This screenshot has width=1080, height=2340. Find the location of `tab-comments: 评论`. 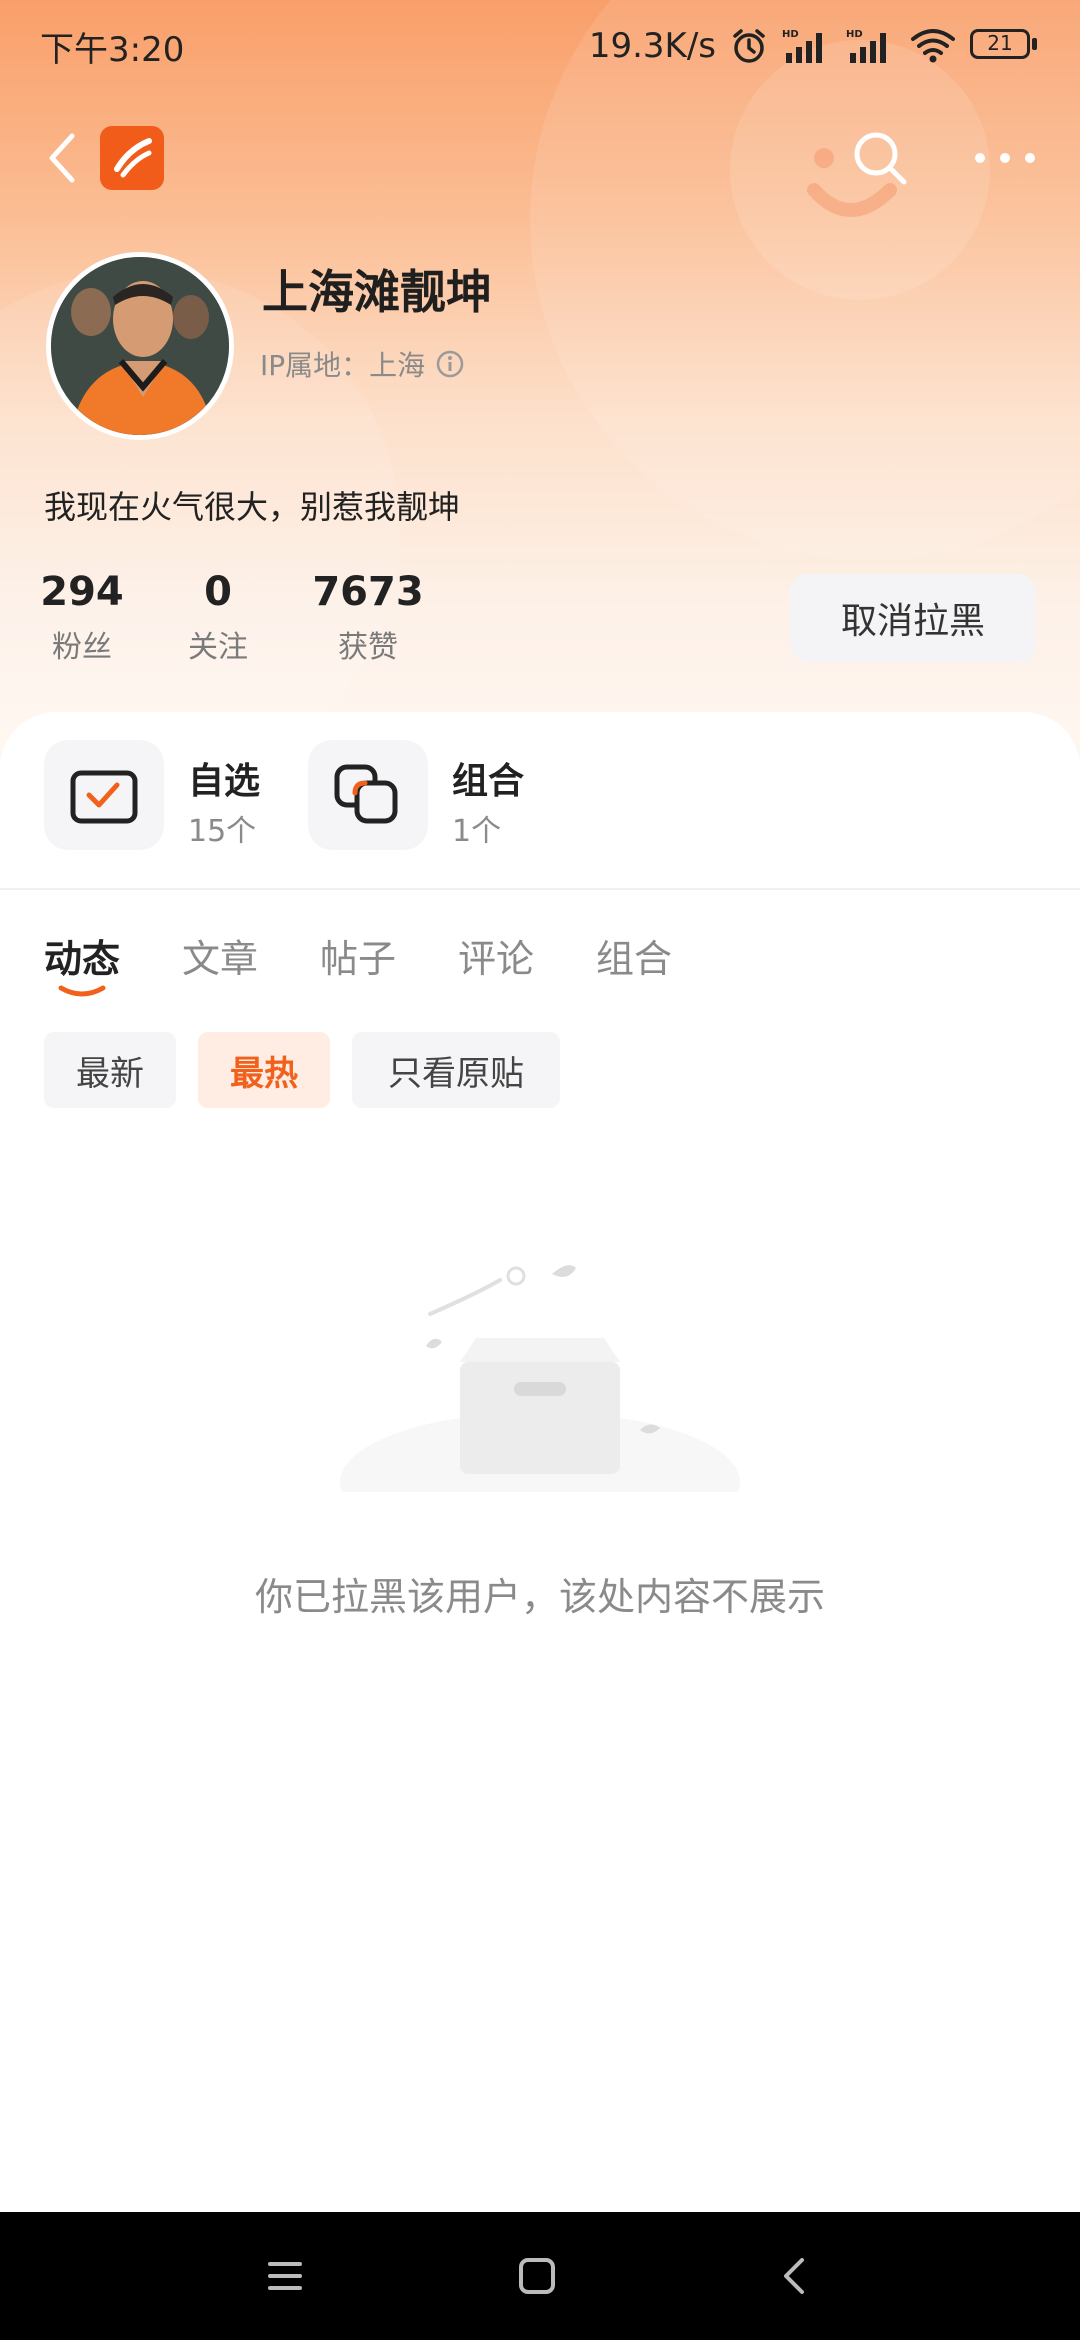

tab-comments: 评论 is located at coordinates (496, 955).